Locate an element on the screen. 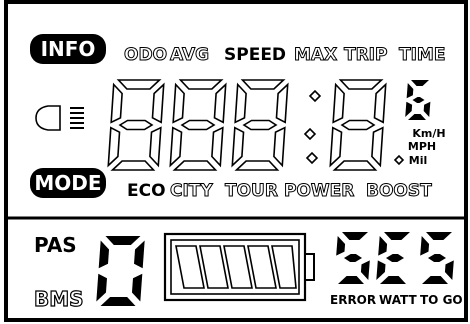 The image size is (470, 324). readout-time: TIME is located at coordinates (422, 55).